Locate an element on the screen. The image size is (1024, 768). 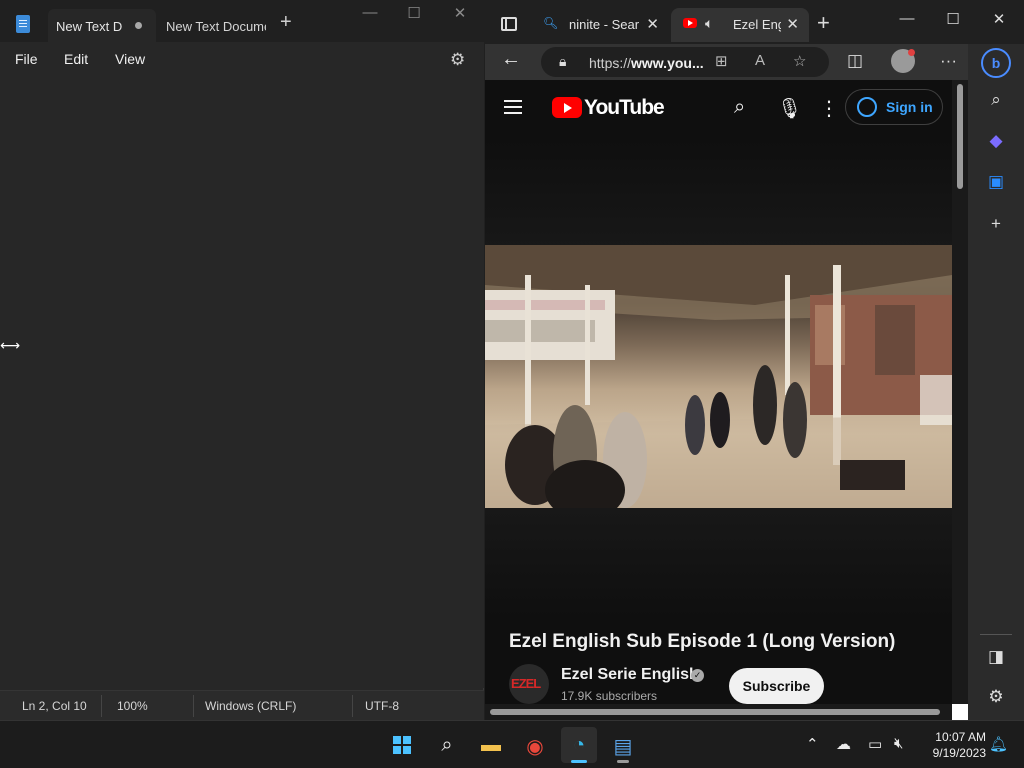
profile-icon is located at coordinates (903, 61).